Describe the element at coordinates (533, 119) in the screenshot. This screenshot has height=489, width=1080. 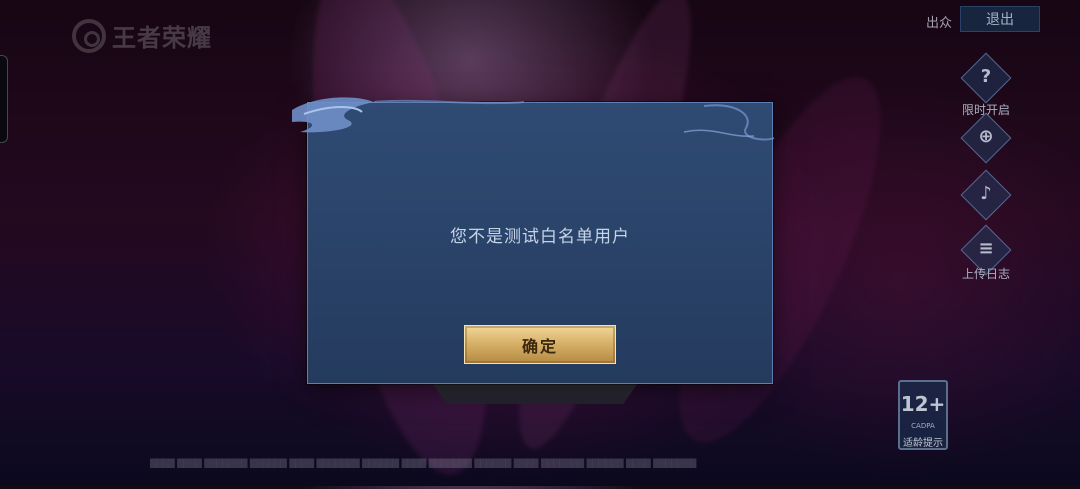
I see `dialog-cloud-ornament` at that location.